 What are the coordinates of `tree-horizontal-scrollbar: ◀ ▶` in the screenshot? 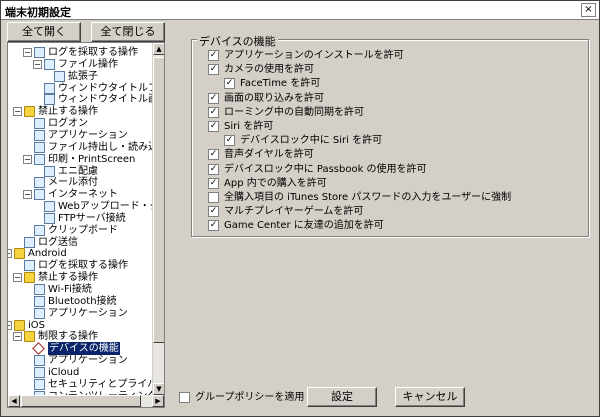 It's located at (86, 401).